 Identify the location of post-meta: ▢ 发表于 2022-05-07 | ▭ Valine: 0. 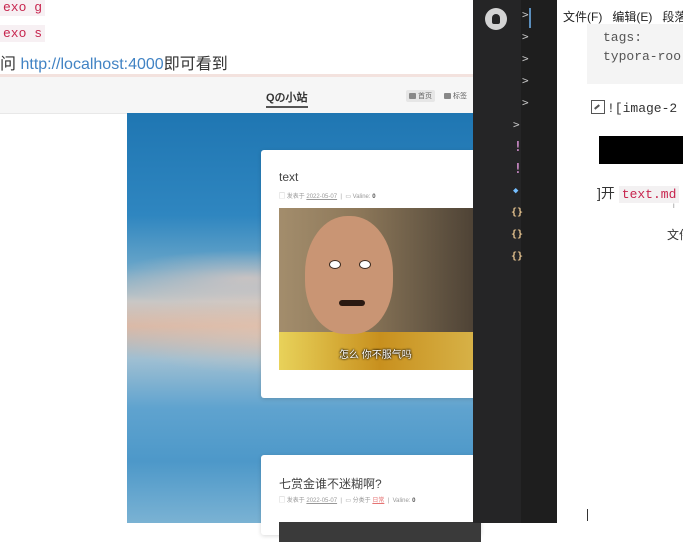
(327, 197).